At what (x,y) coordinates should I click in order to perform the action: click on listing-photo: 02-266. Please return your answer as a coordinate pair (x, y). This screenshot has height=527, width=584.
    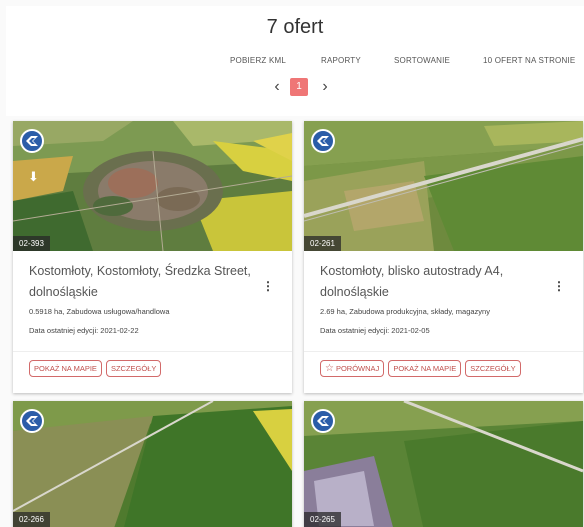
    Looking at the image, I should click on (152, 464).